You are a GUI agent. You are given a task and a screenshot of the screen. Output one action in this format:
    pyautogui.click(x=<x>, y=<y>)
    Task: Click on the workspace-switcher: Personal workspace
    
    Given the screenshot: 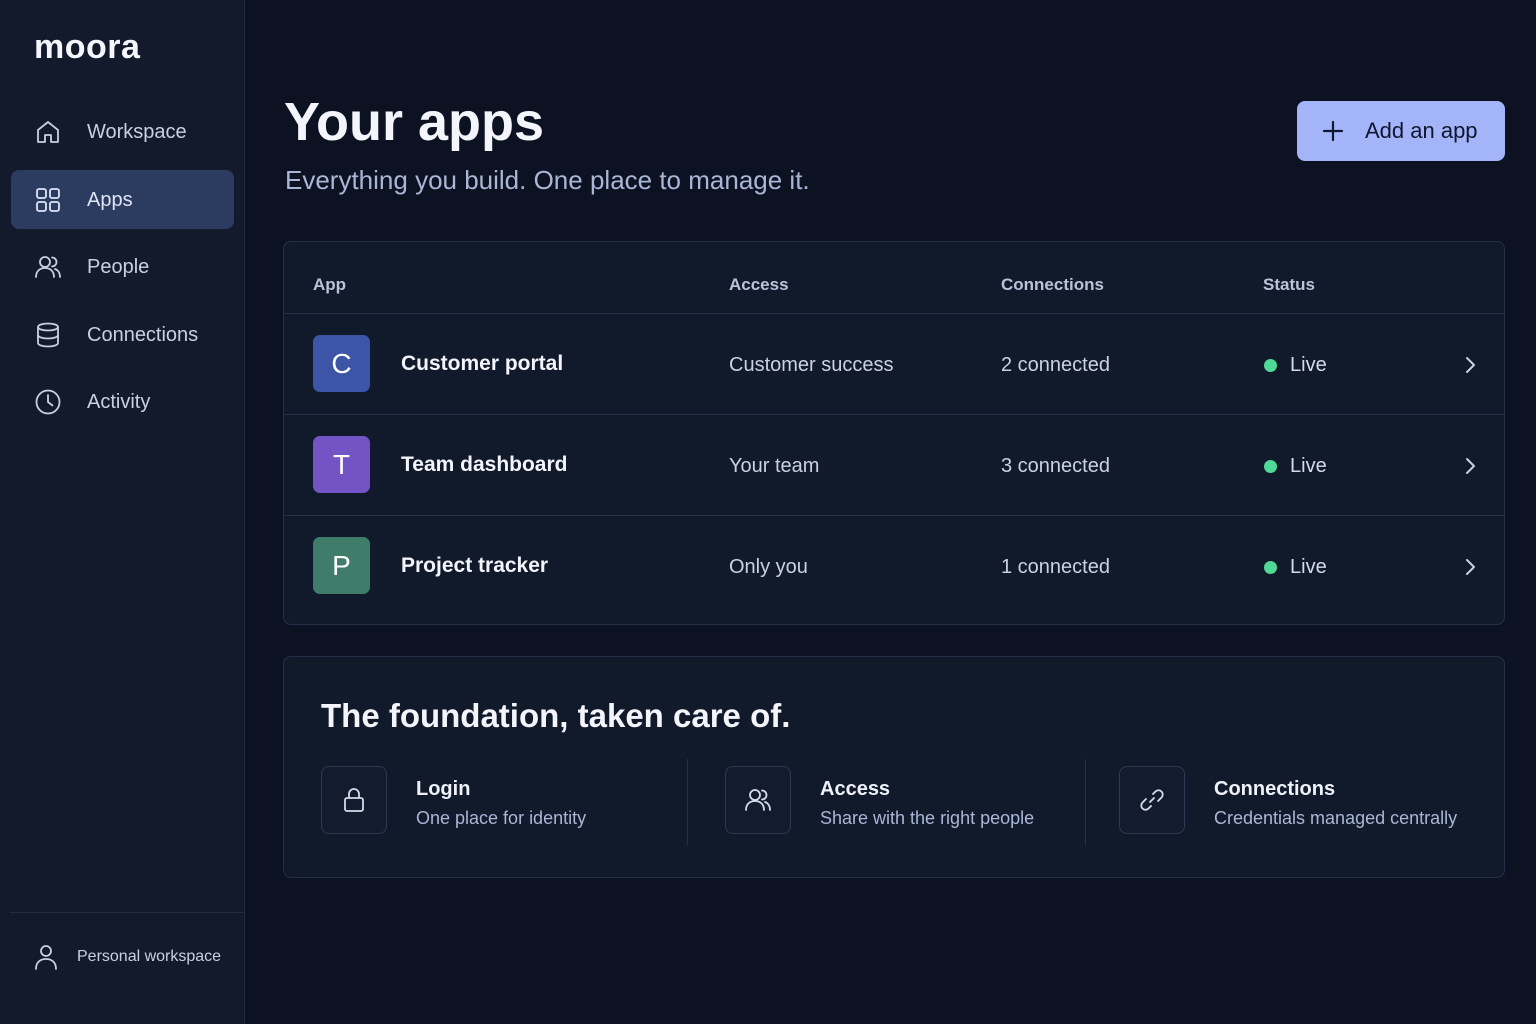 What is the action you would take?
    pyautogui.click(x=126, y=957)
    